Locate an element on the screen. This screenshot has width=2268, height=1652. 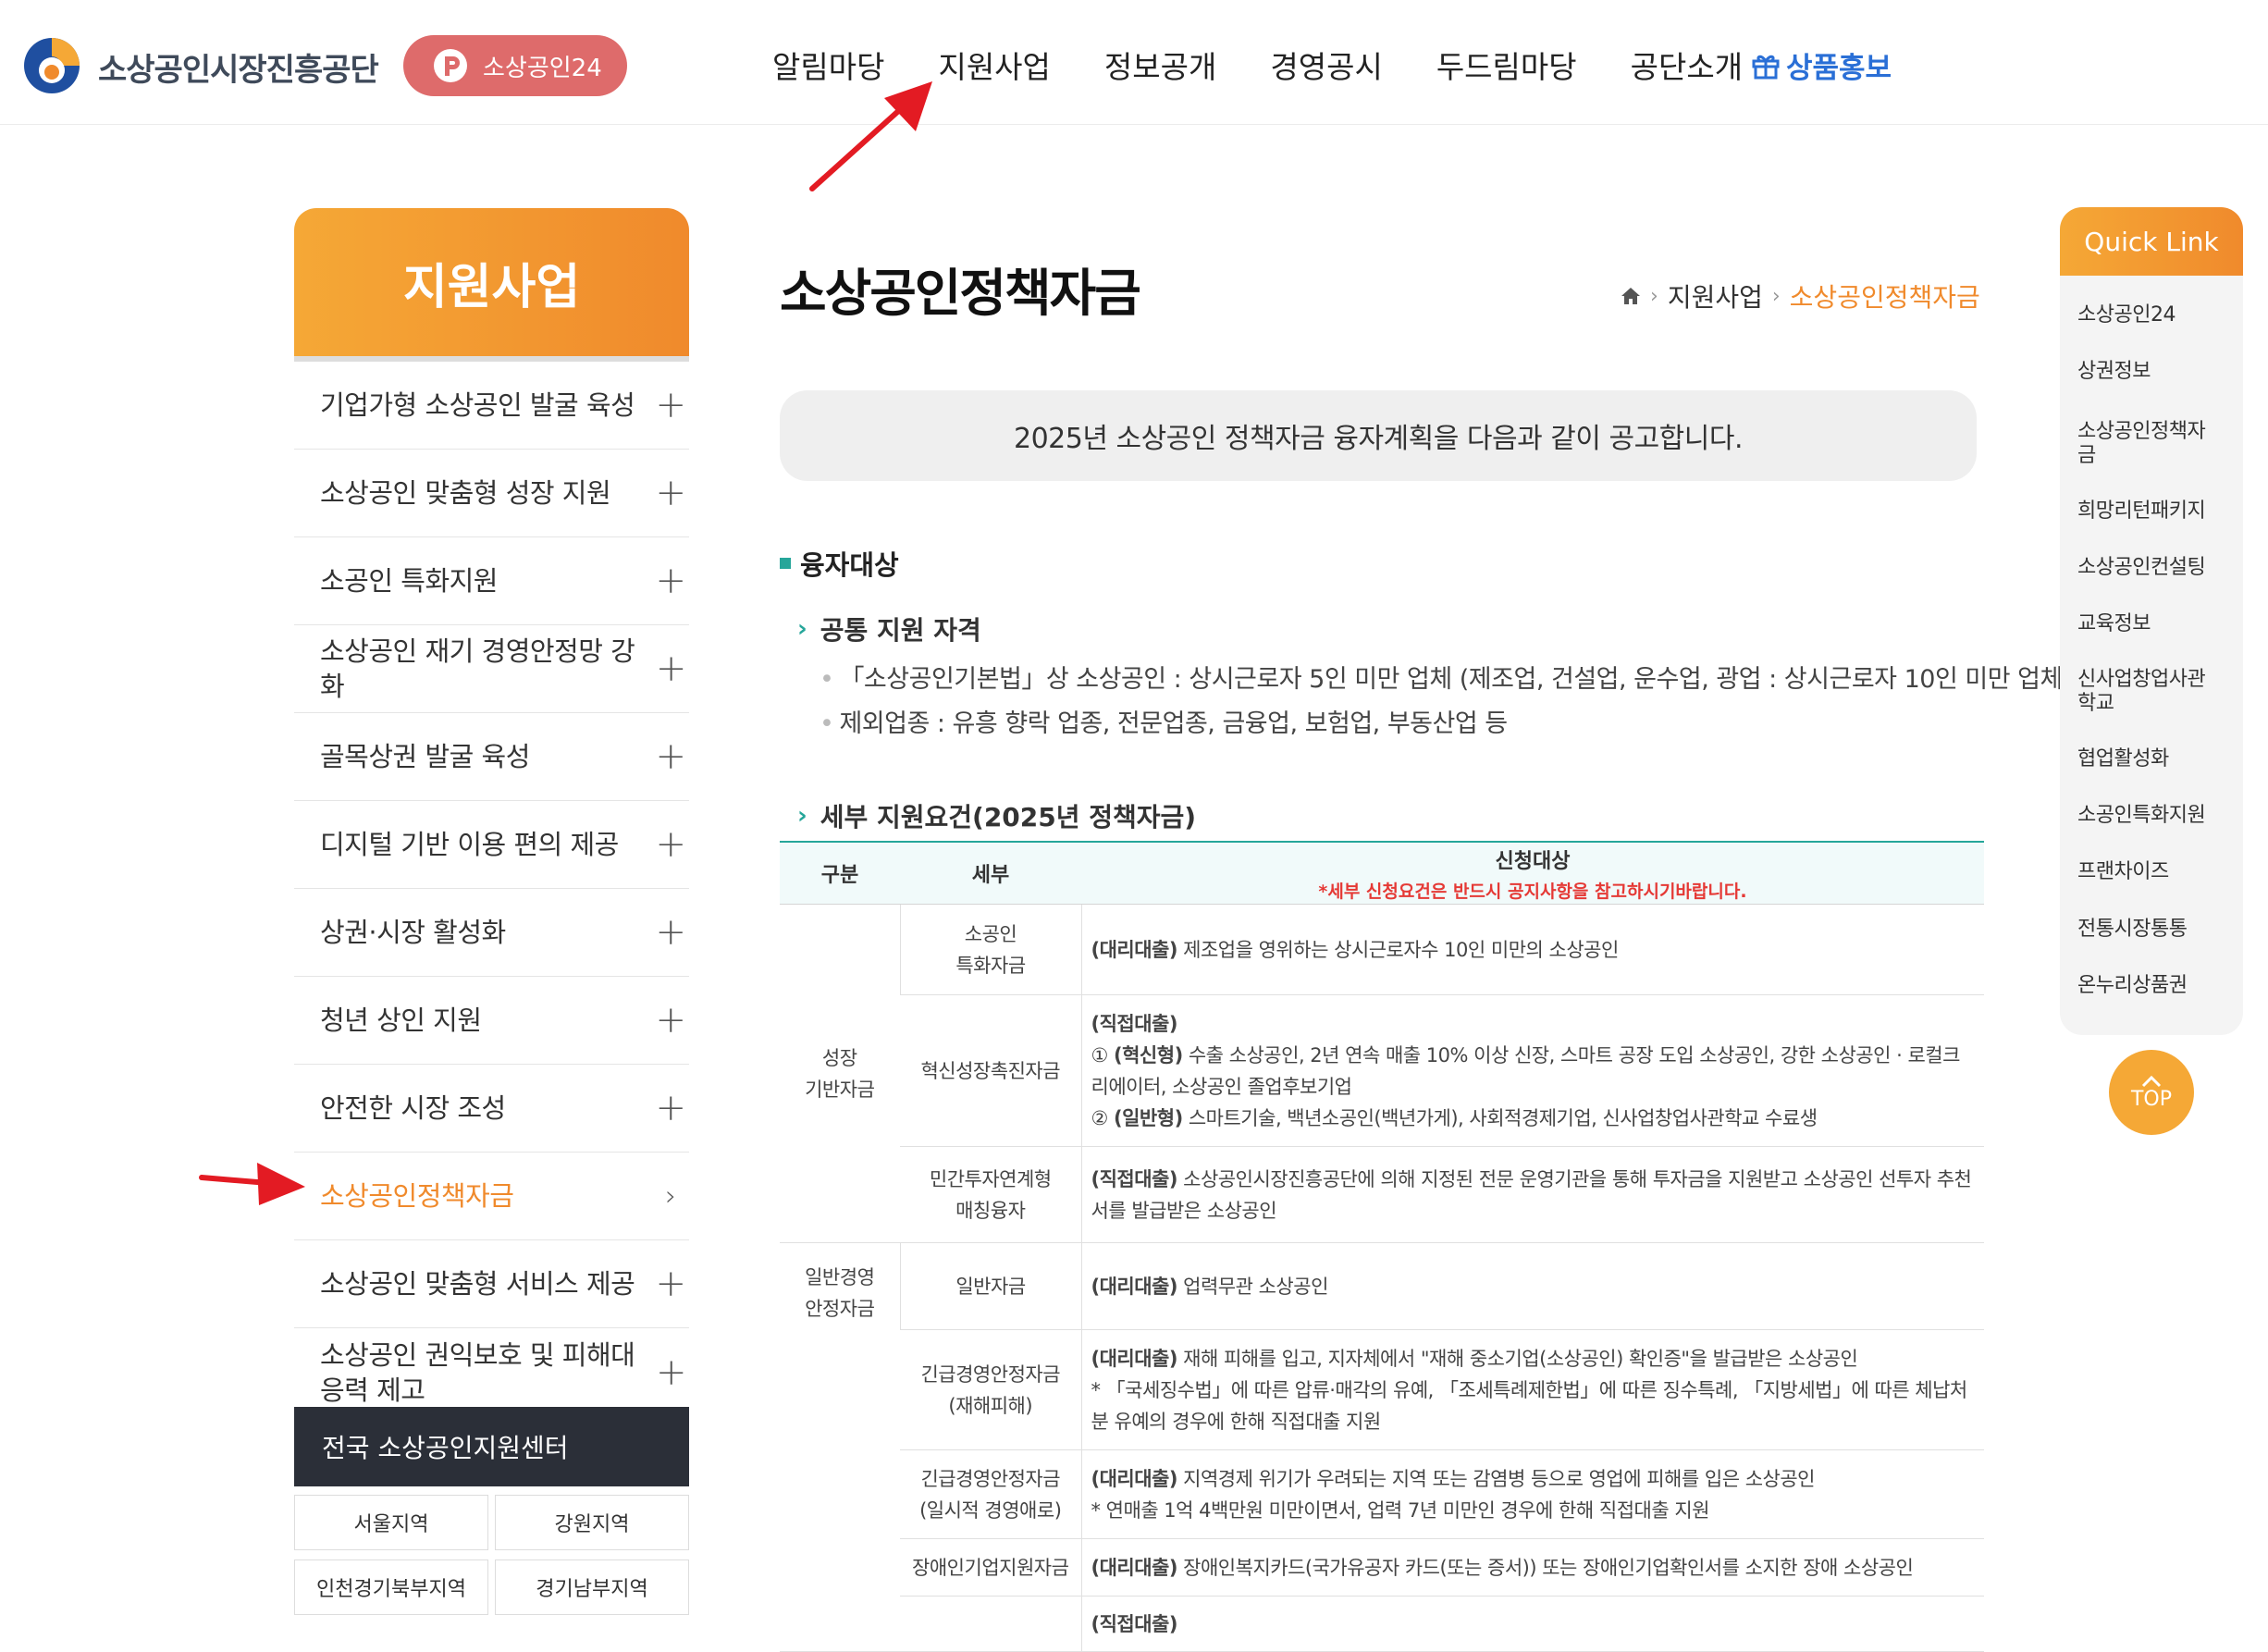
quick-link-item: 신사업창업사관학교 is located at coordinates (2146, 692).